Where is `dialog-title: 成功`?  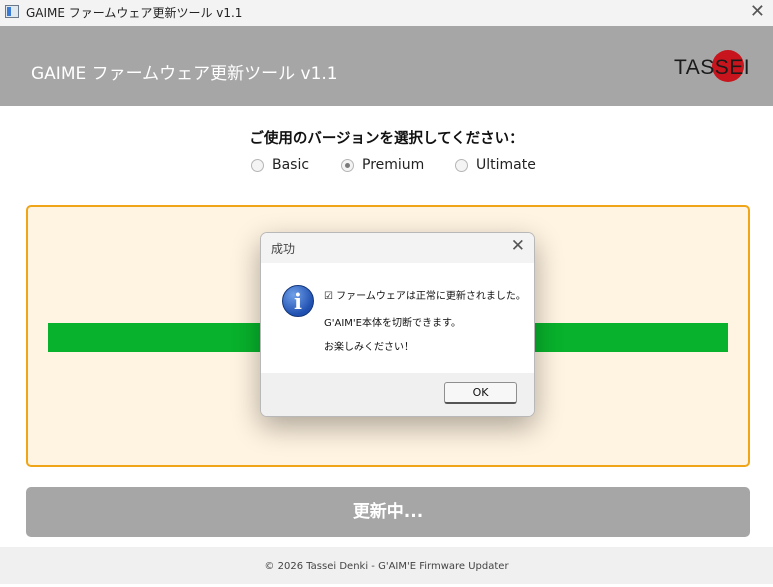
dialog-title: 成功 is located at coordinates (283, 249).